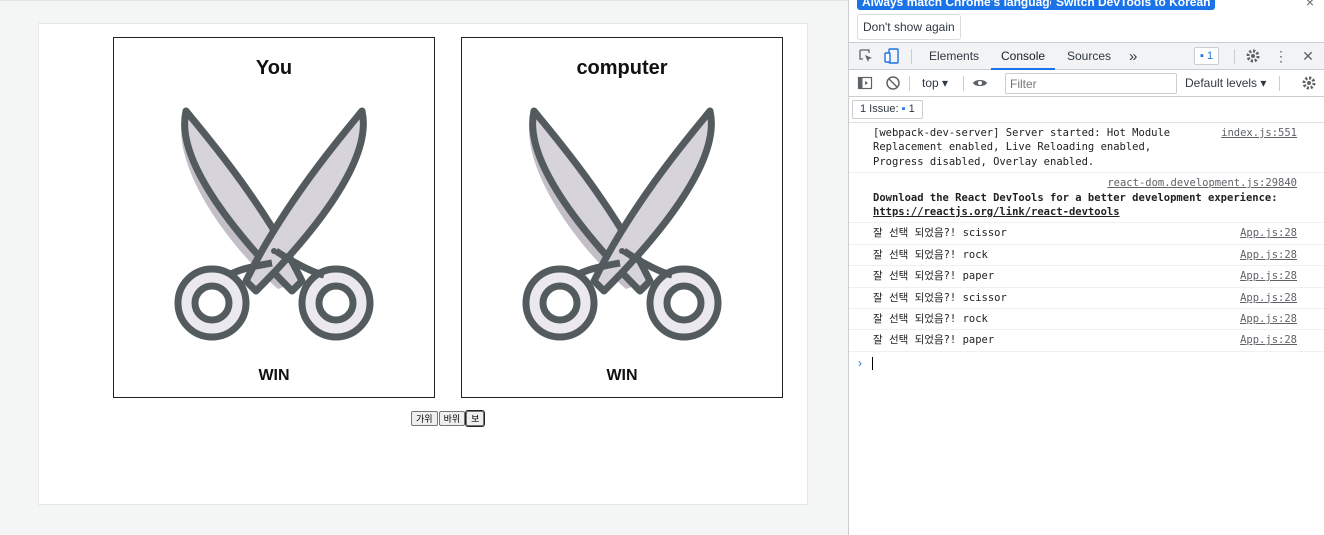 Image resolution: width=1324 pixels, height=535 pixels. What do you see at coordinates (860, 362) in the screenshot?
I see `prompt-chevron-icon: ›` at bounding box center [860, 362].